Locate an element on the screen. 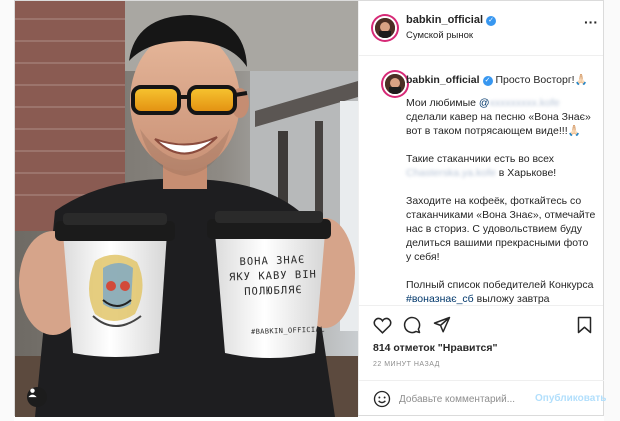 This screenshot has width=620, height=421. caption-headline-text: Просто Восторг!🙏🏻 is located at coordinates (541, 80).